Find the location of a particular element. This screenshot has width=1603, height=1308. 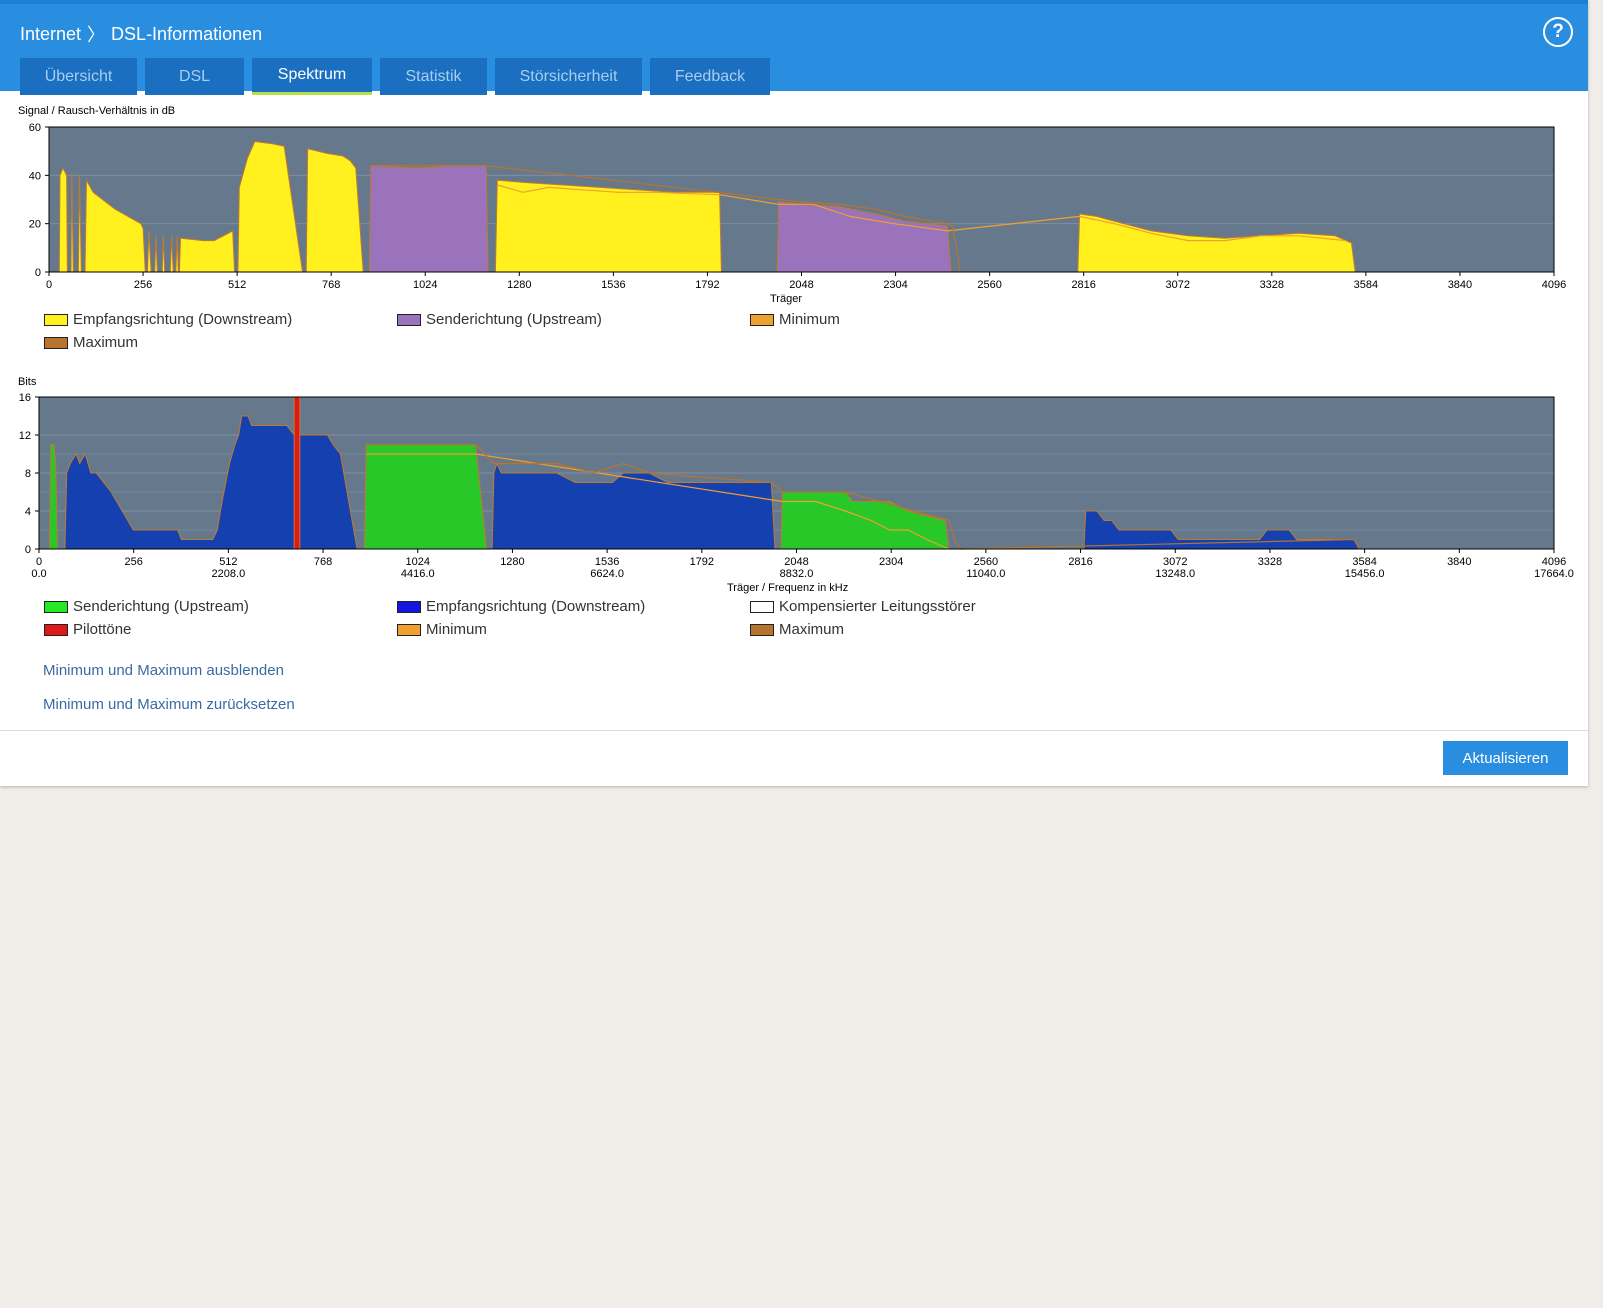

tab-stoersicherheit: Störsicherheit is located at coordinates (568, 76).